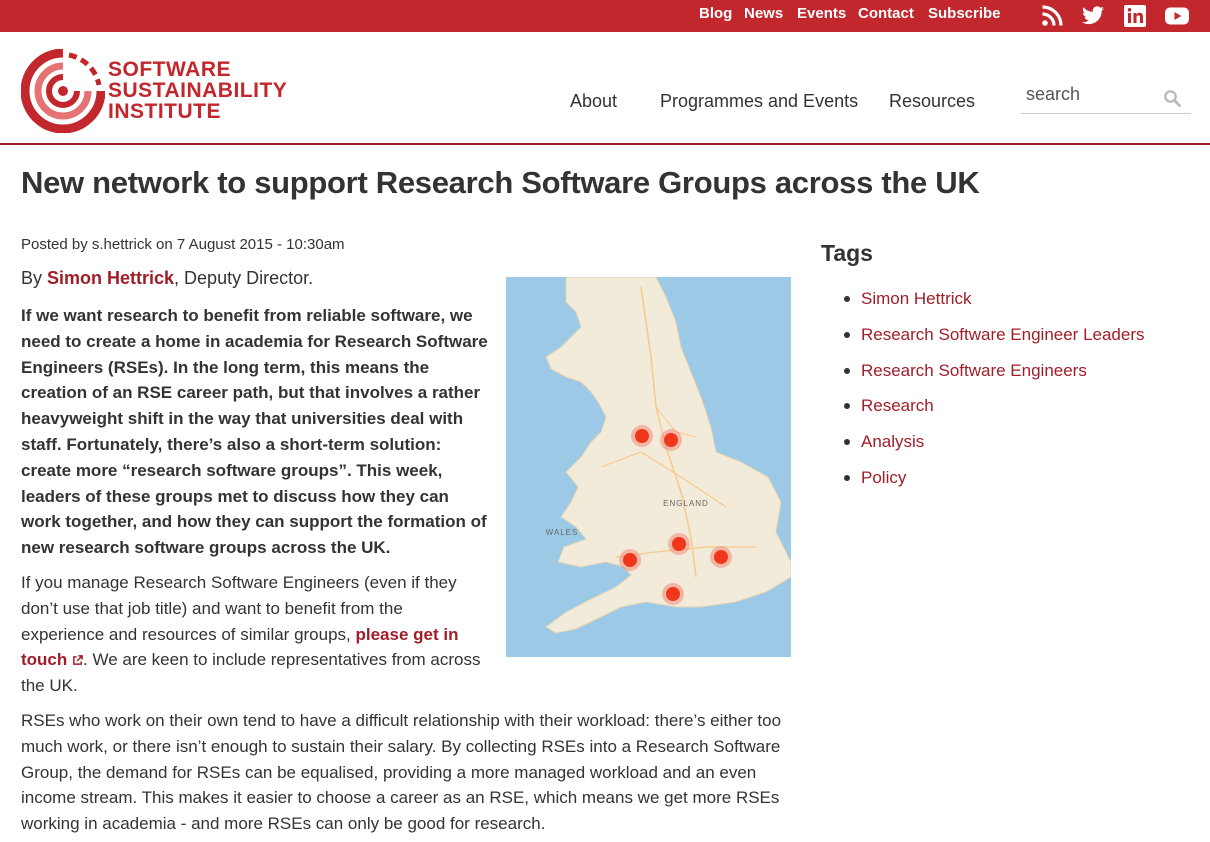 This screenshot has width=1210, height=842. I want to click on logo-line-2: SUSTAINABILITY, so click(198, 90).